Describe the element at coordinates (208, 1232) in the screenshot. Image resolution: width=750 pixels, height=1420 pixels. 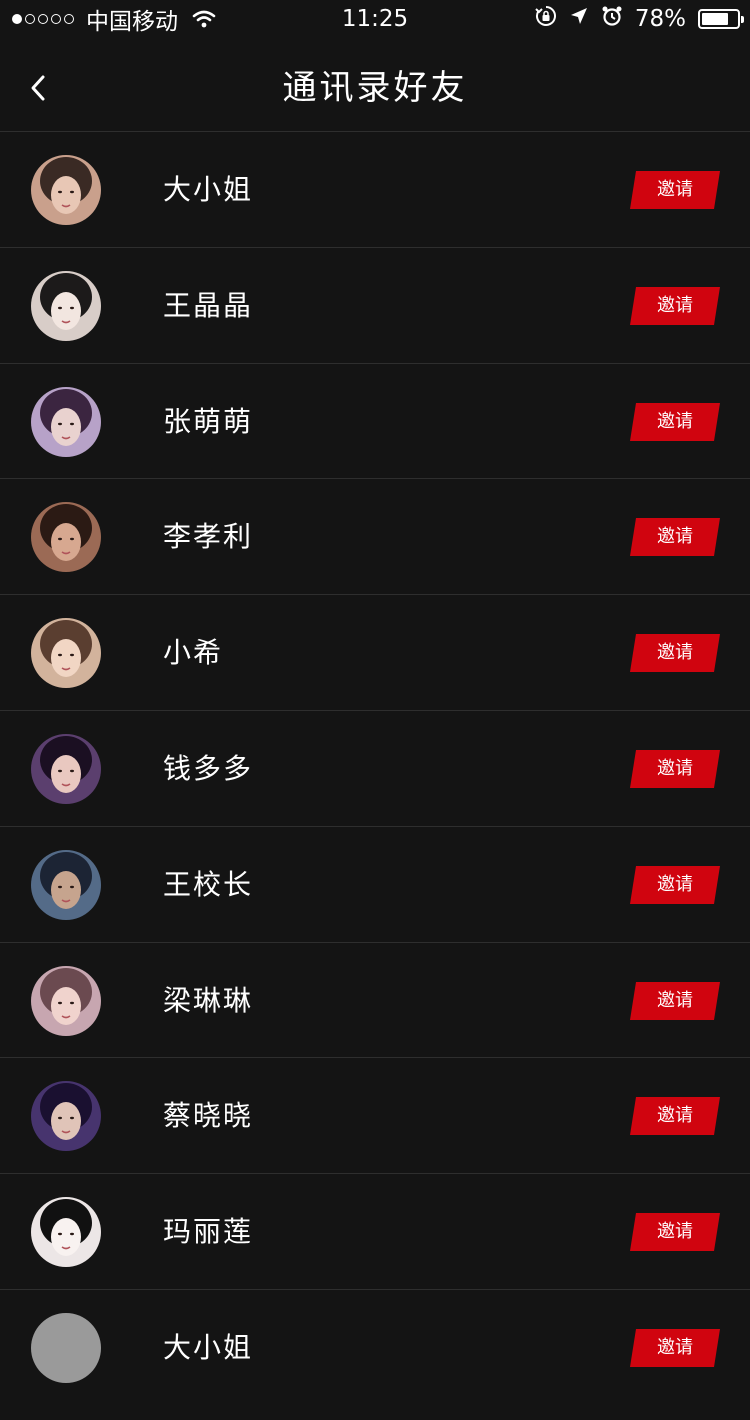
I see `contact-name: 玛丽莲` at that location.